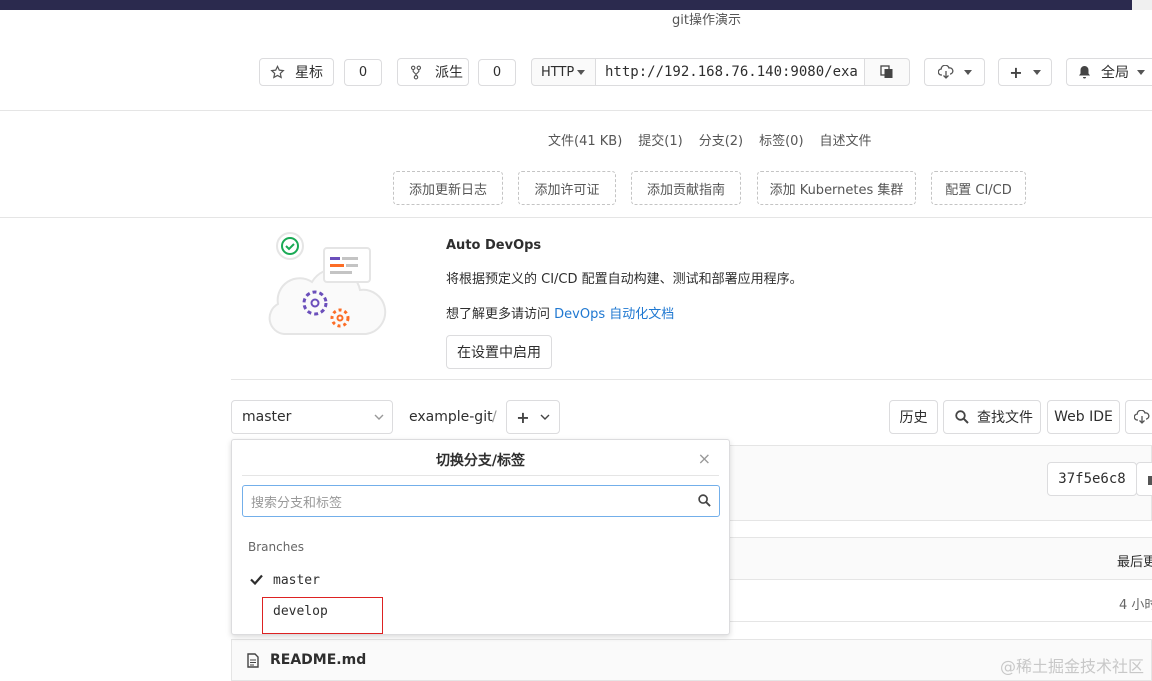 The image size is (1152, 681). Describe the element at coordinates (781, 139) in the screenshot. I see `stat-tags: 标签(0)` at that location.